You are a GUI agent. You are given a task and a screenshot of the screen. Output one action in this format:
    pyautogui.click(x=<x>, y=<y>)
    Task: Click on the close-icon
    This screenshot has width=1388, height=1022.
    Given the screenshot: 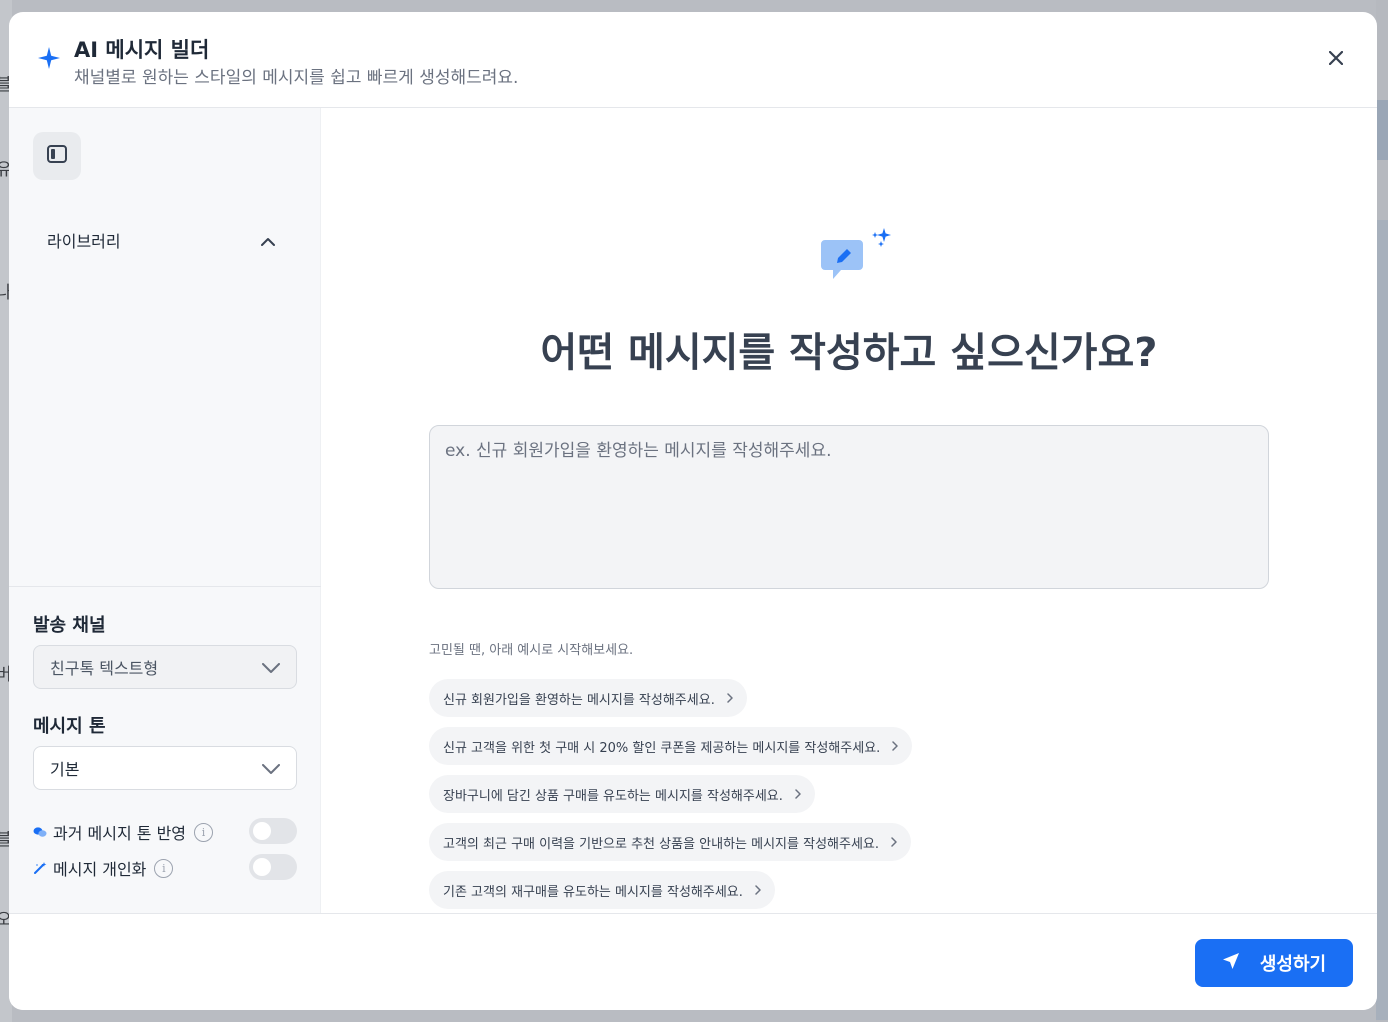 What is the action you would take?
    pyautogui.click(x=1336, y=59)
    